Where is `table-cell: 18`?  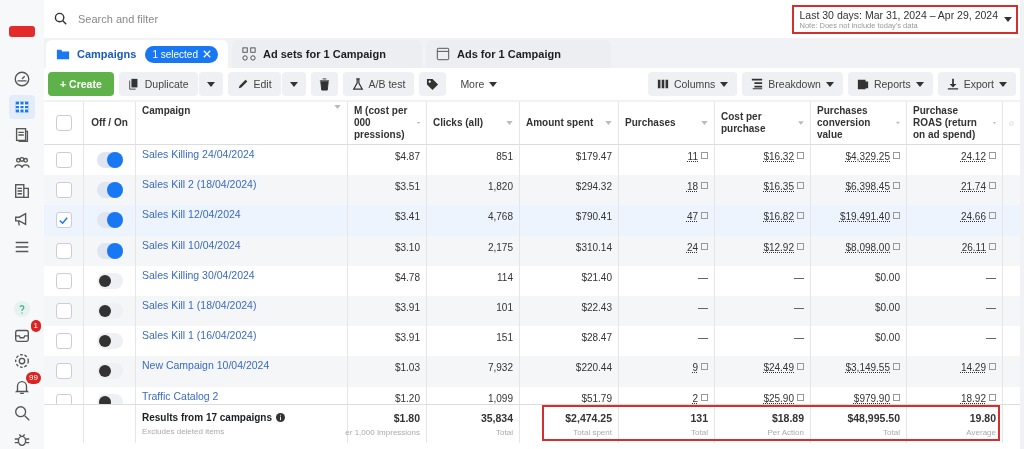
table-cell: 18 is located at coordinates (692, 187).